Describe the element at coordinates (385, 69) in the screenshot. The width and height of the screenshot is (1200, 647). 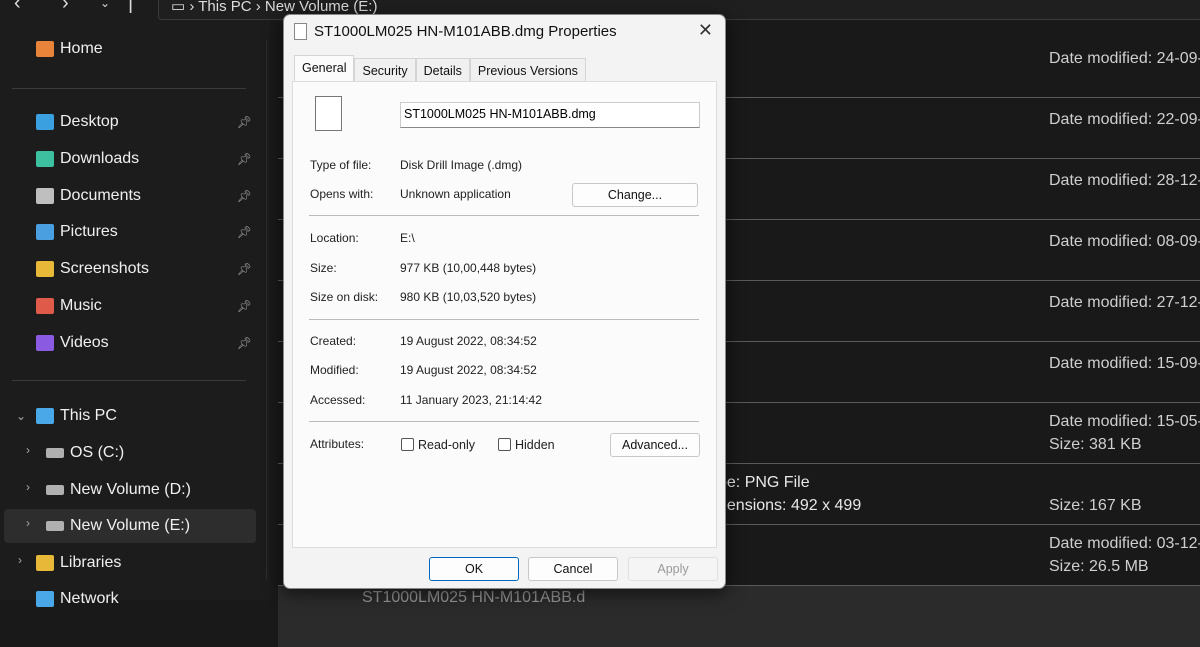
I see `tab-security: Security` at that location.